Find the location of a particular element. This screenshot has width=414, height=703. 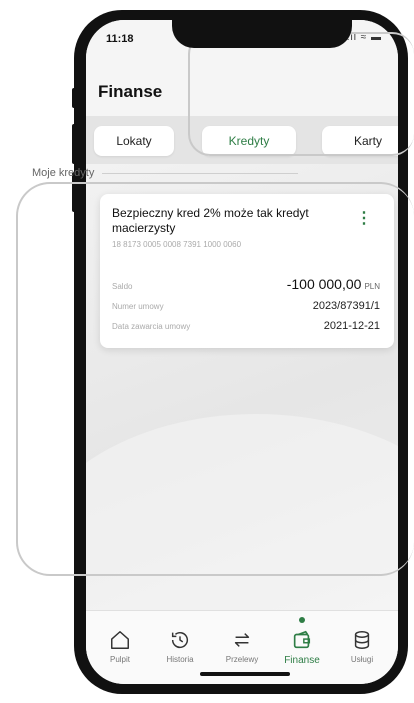

nav-label: Historia is located at coordinates (180, 659).